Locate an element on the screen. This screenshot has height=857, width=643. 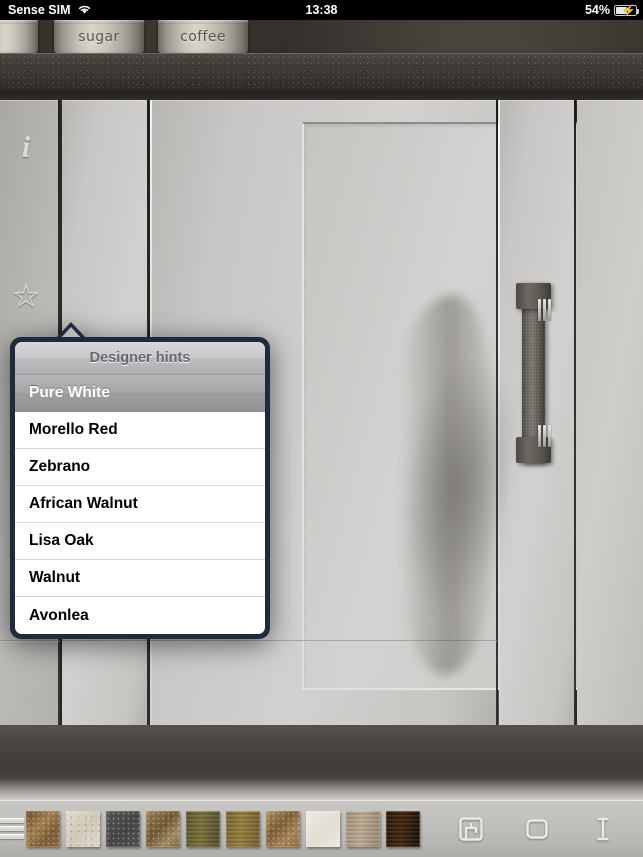
swatch-light-oak is located at coordinates (363, 828).